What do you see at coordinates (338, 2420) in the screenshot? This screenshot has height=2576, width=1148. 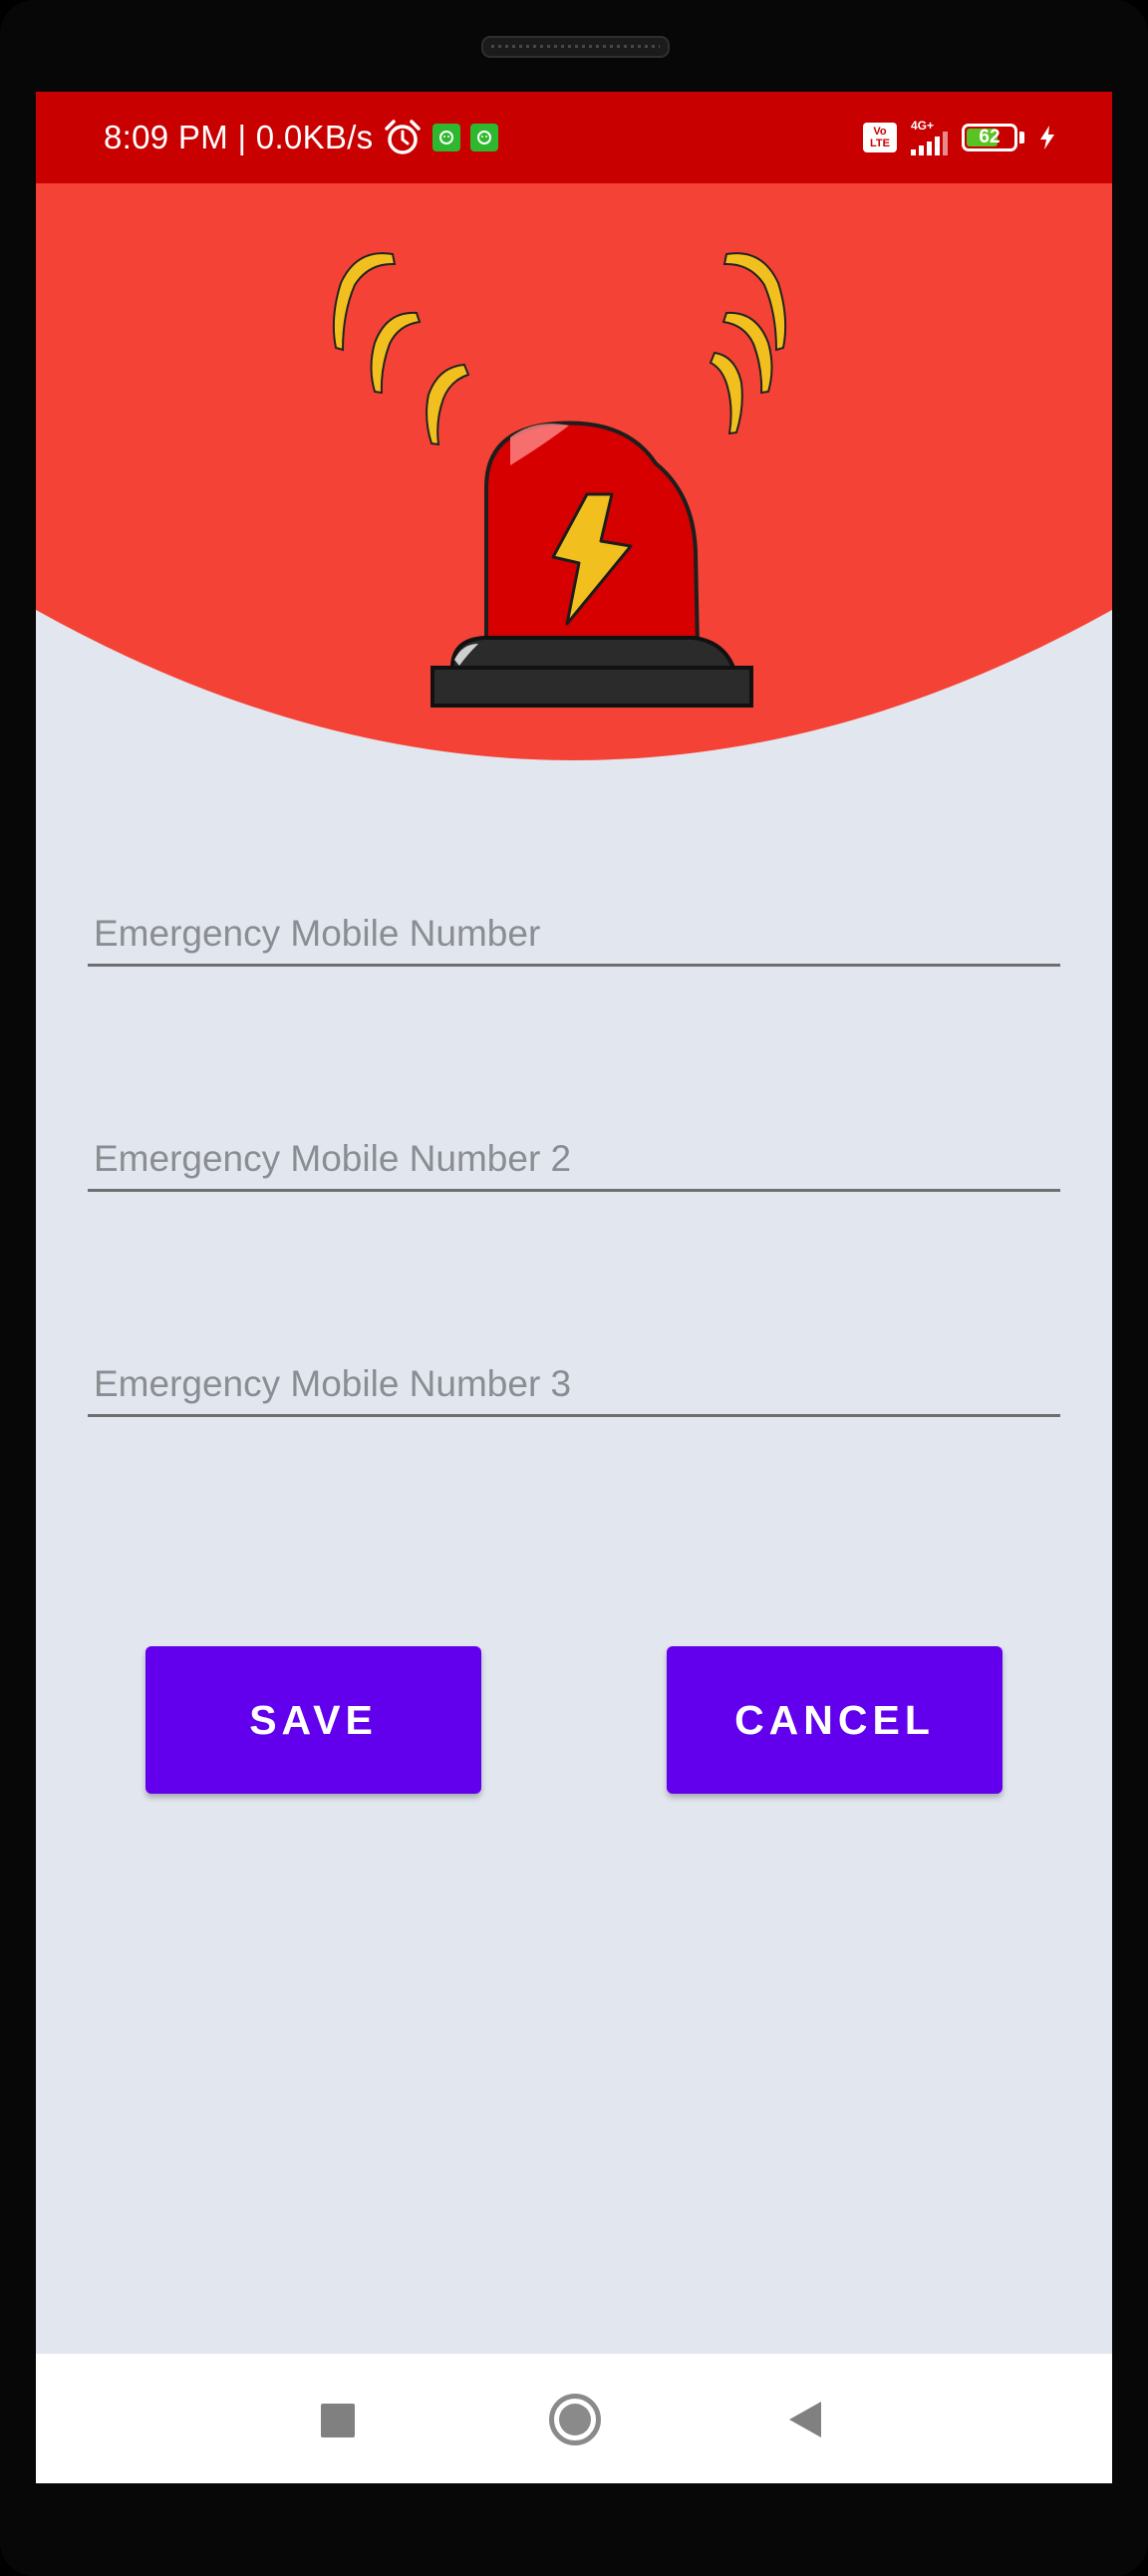 I see `recents-icon` at bounding box center [338, 2420].